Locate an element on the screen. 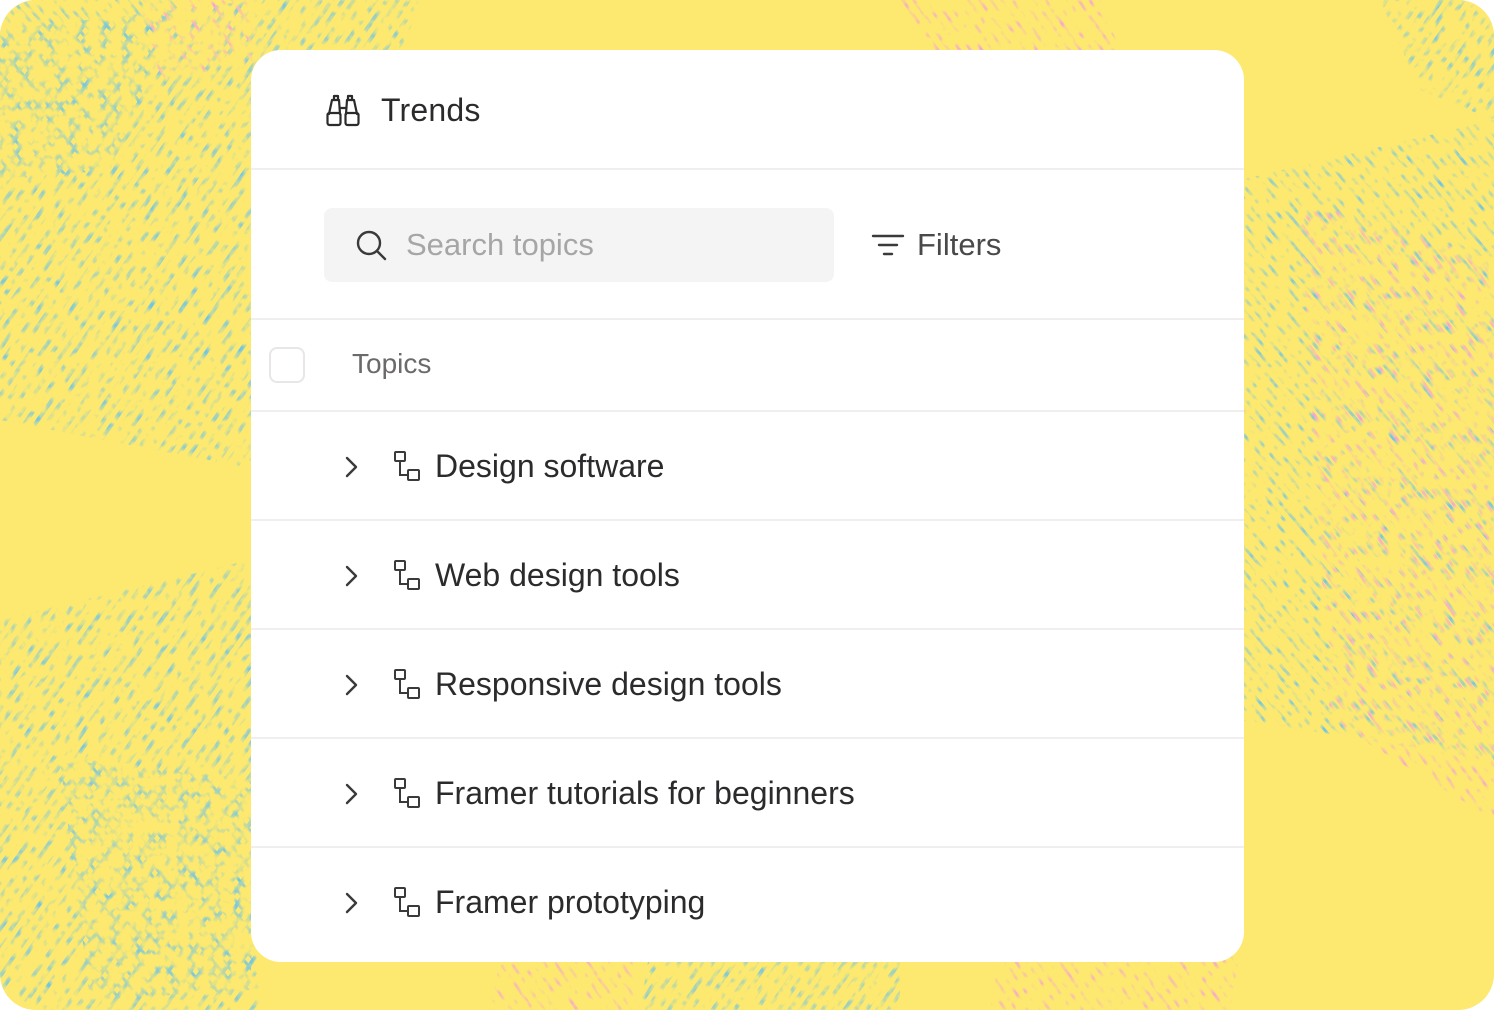 This screenshot has width=1494, height=1010. toolbar: Filters is located at coordinates (747, 245).